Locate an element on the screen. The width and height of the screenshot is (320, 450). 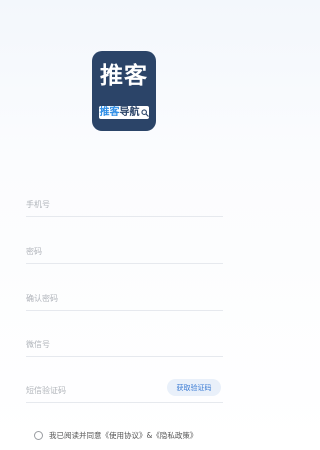
password-field is located at coordinates (124, 249).